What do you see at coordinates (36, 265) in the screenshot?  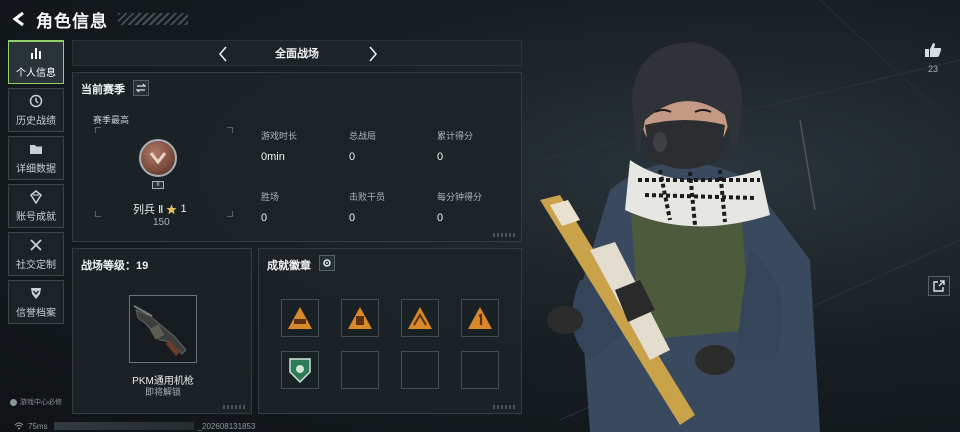 I see `sidebar-item-label: 社交定制` at bounding box center [36, 265].